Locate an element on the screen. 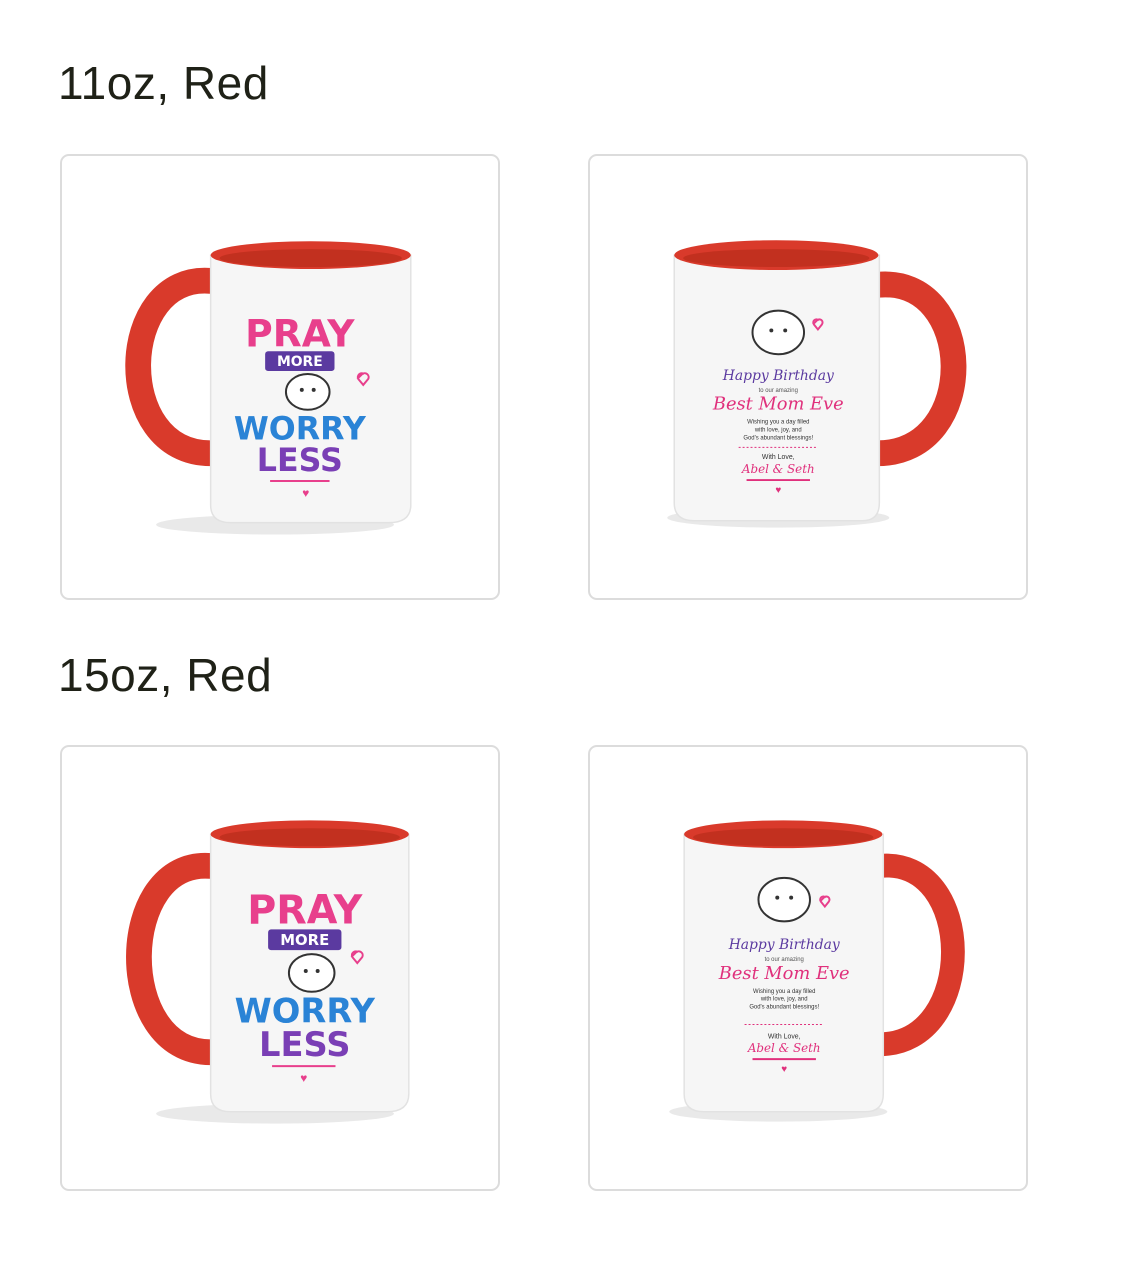 Image resolution: width=1144 pixels, height=1280 pixels. section-title-11oz: 11oz, Red is located at coordinates (163, 83).